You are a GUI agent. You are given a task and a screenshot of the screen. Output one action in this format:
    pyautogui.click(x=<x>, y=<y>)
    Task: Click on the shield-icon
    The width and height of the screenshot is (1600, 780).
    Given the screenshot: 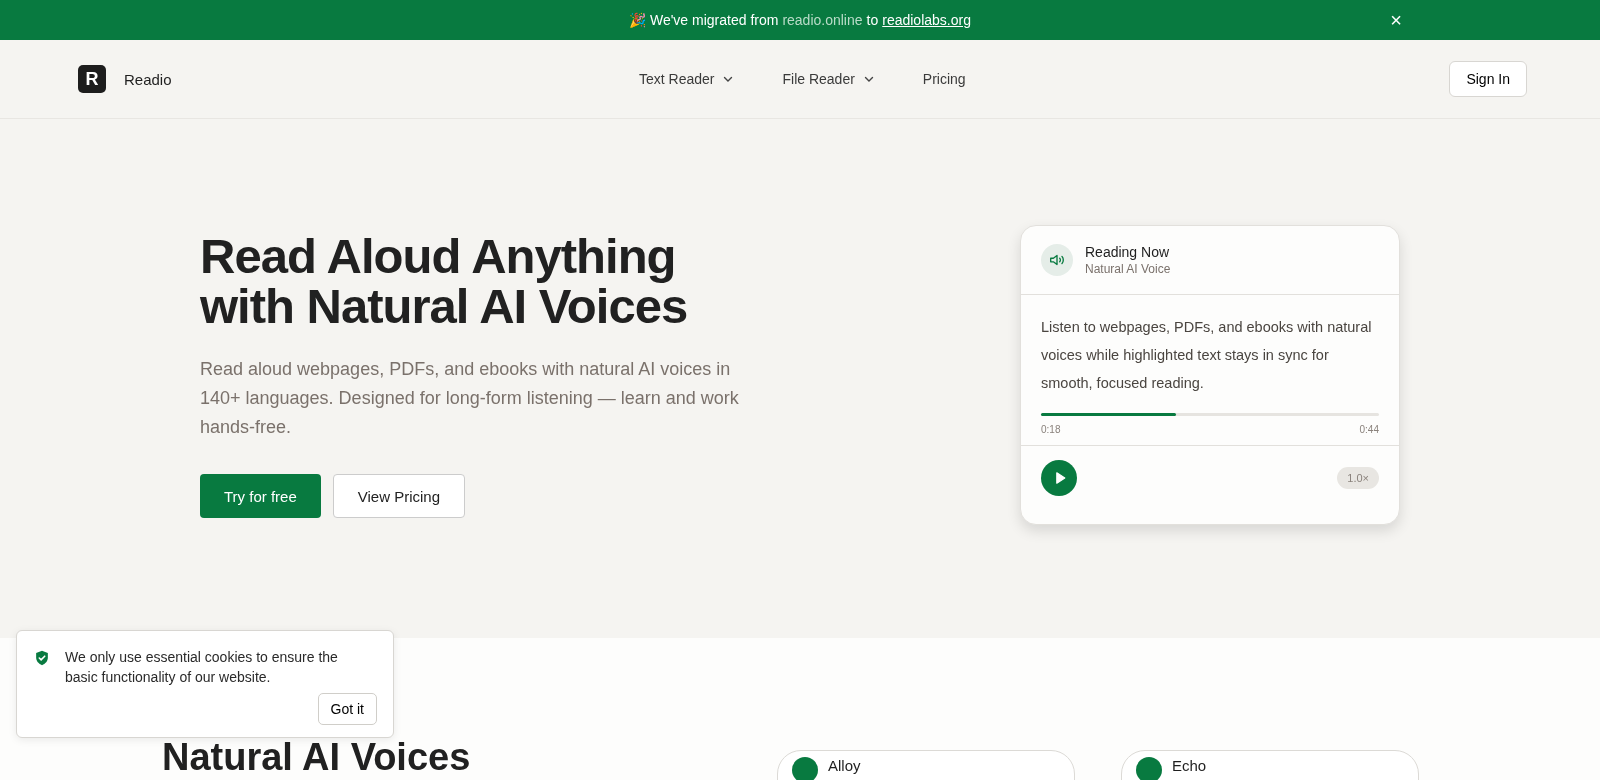 What is the action you would take?
    pyautogui.click(x=42, y=658)
    